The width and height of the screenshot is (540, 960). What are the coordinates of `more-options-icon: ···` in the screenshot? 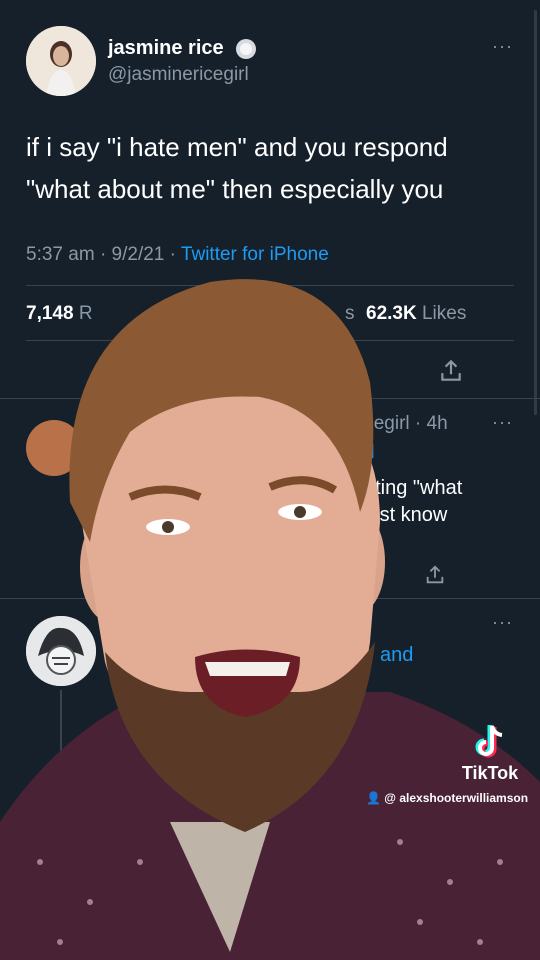 It's located at (502, 46).